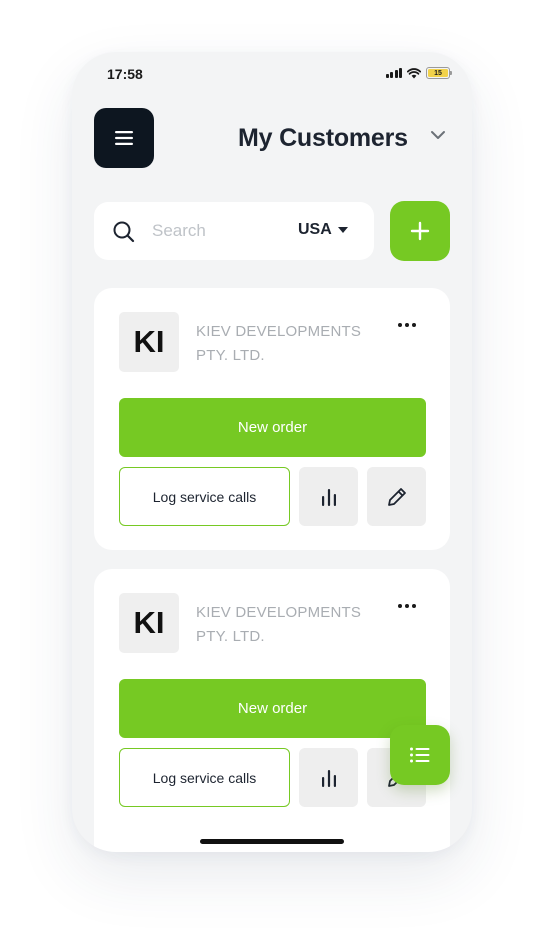  Describe the element at coordinates (393, 73) in the screenshot. I see `signal-icon` at that location.